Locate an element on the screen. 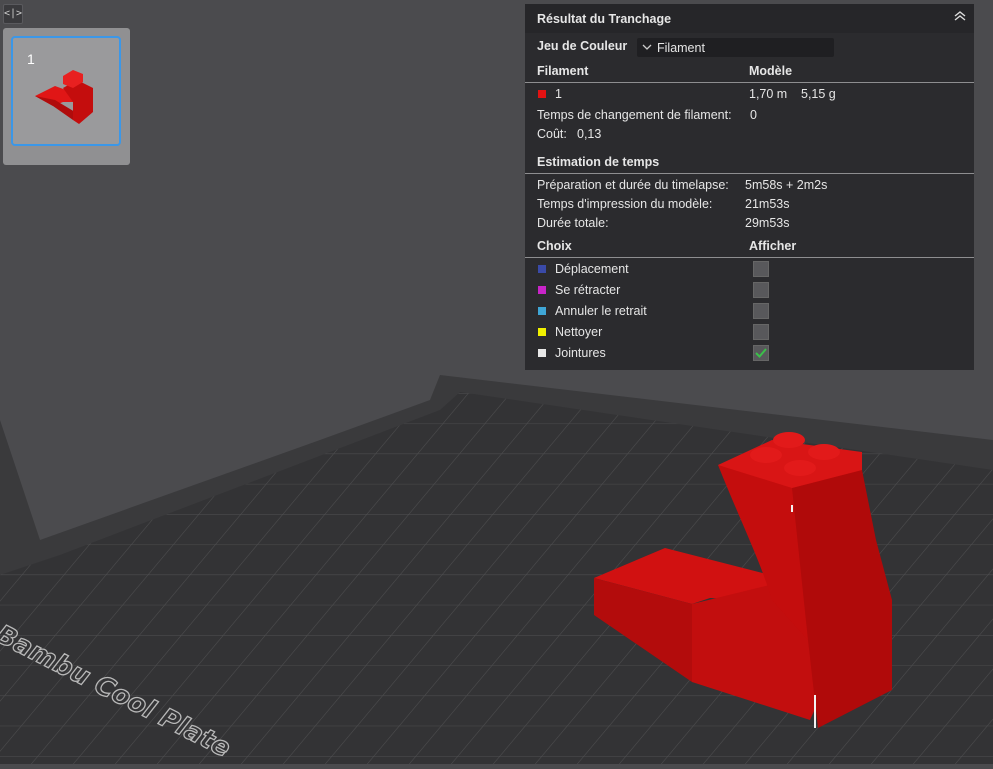  panel-header: Résultat du Tranchage is located at coordinates (749, 18).